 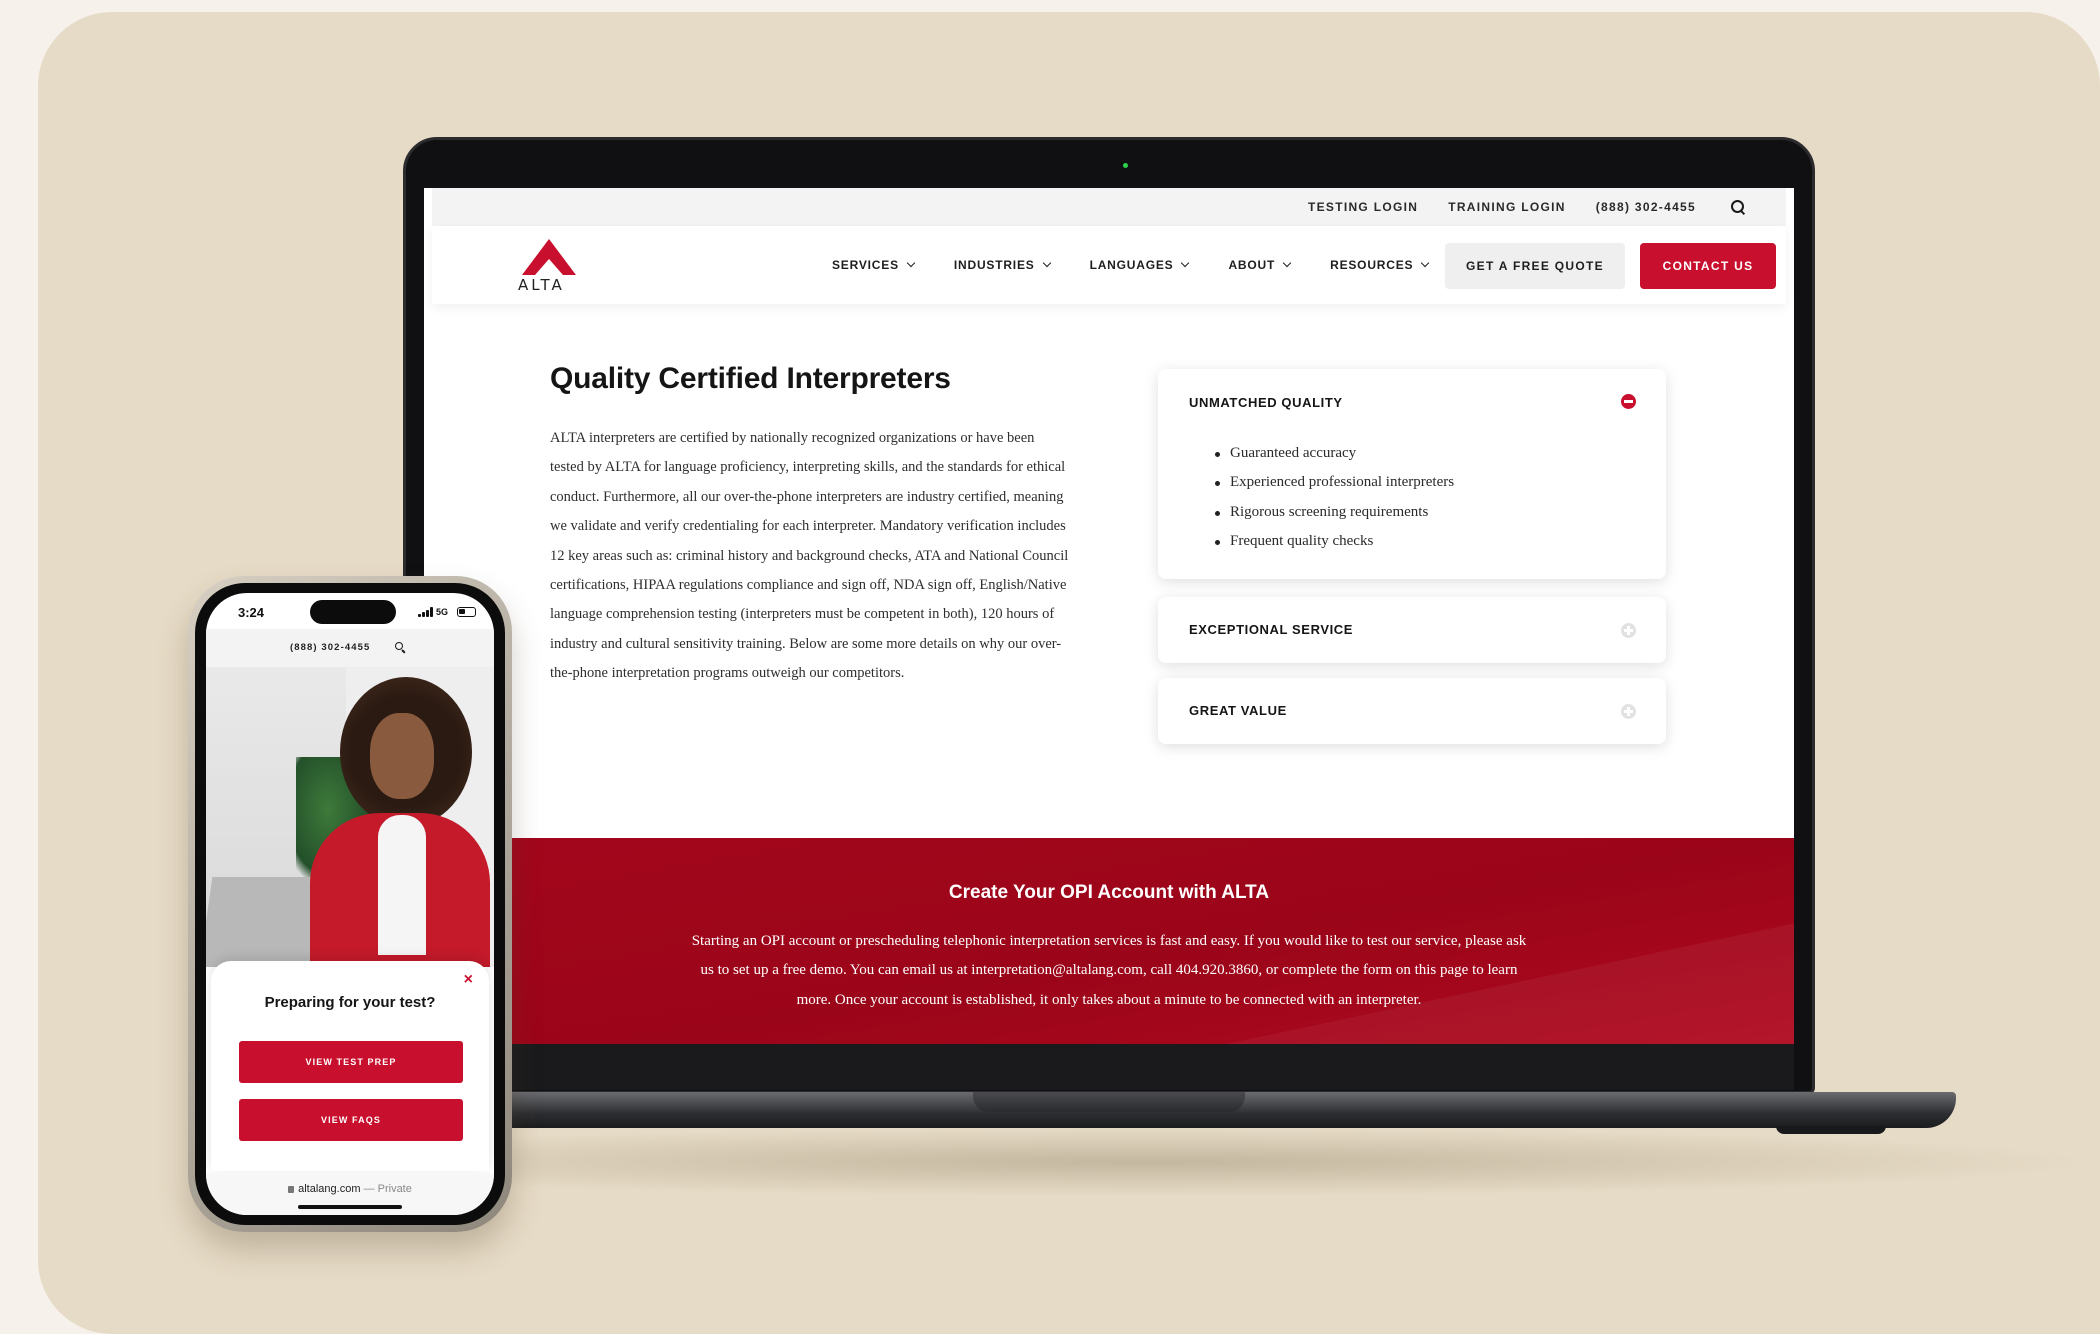 I want to click on hero-image, so click(x=350, y=817).